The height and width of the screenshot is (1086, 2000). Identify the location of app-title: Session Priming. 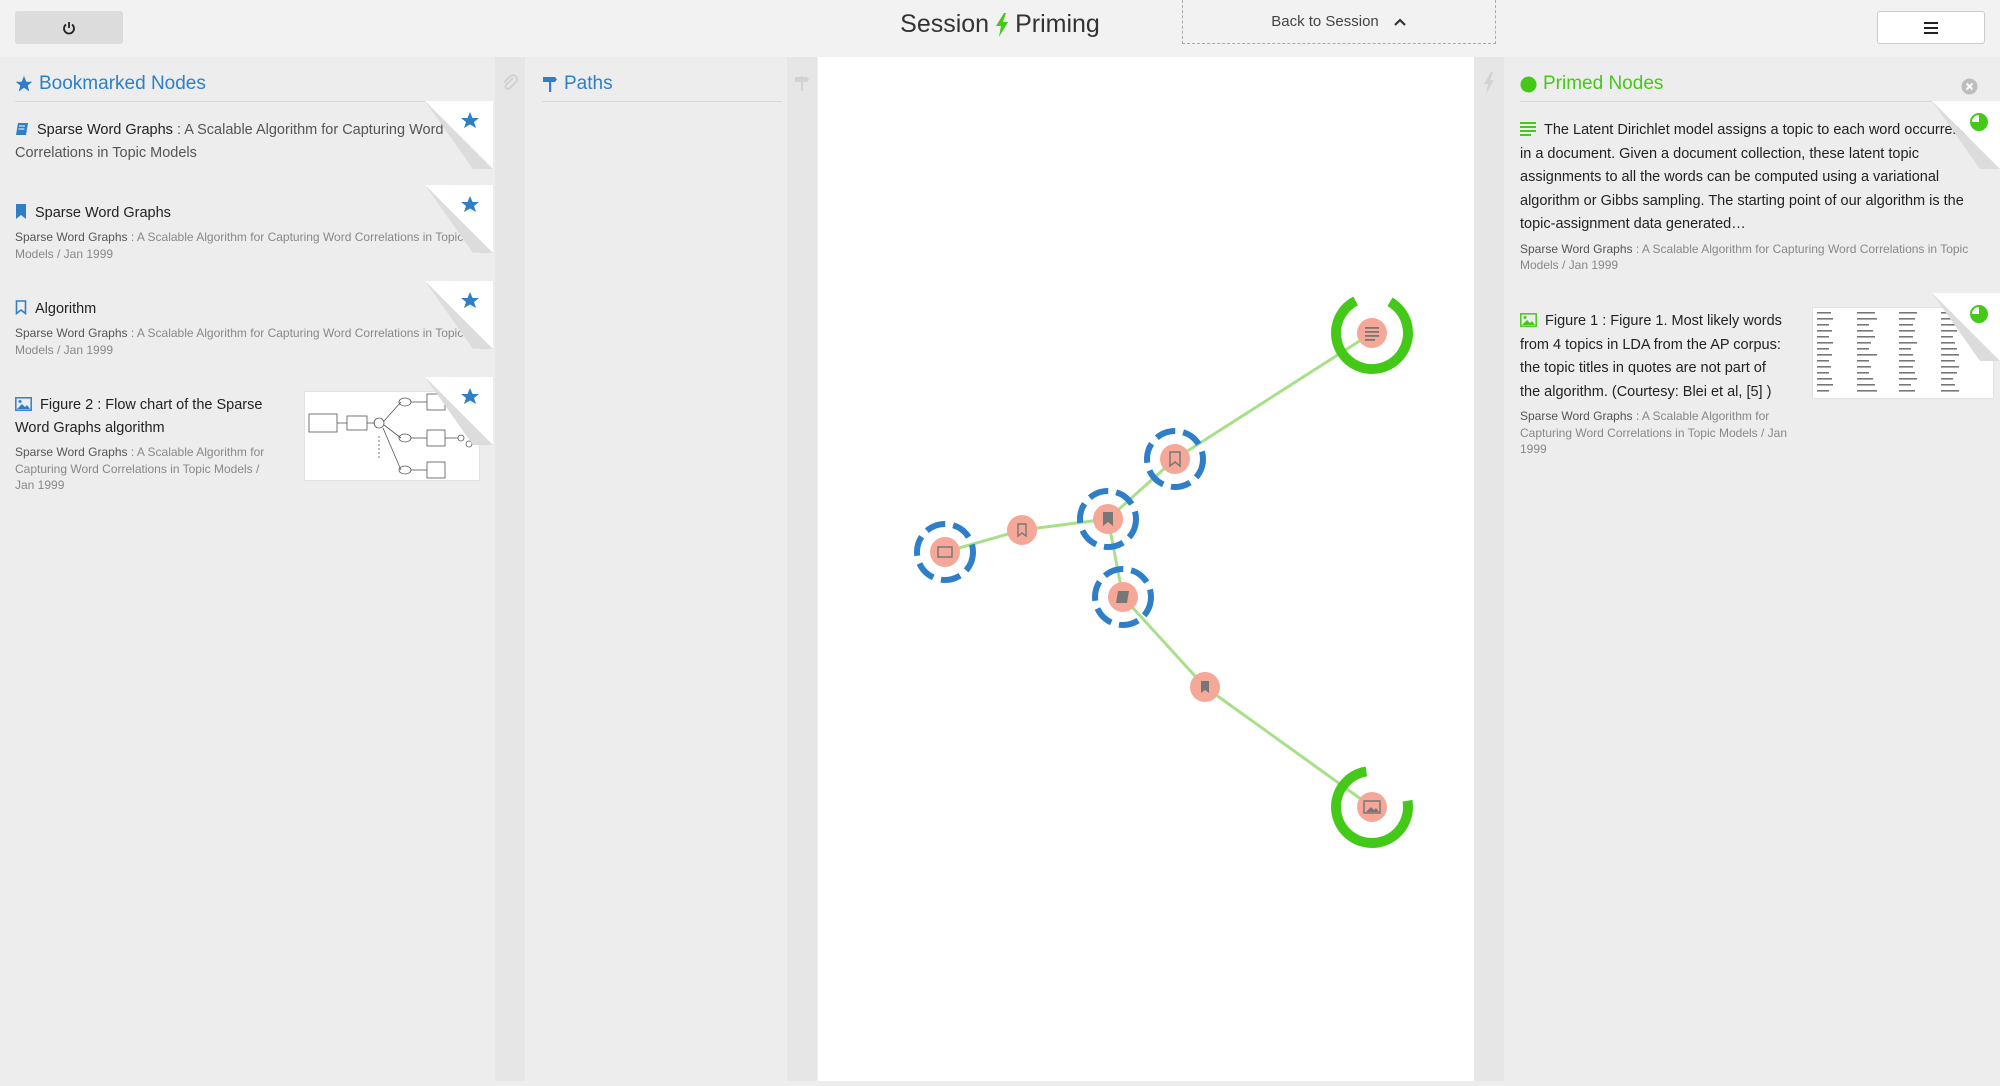
(1000, 24).